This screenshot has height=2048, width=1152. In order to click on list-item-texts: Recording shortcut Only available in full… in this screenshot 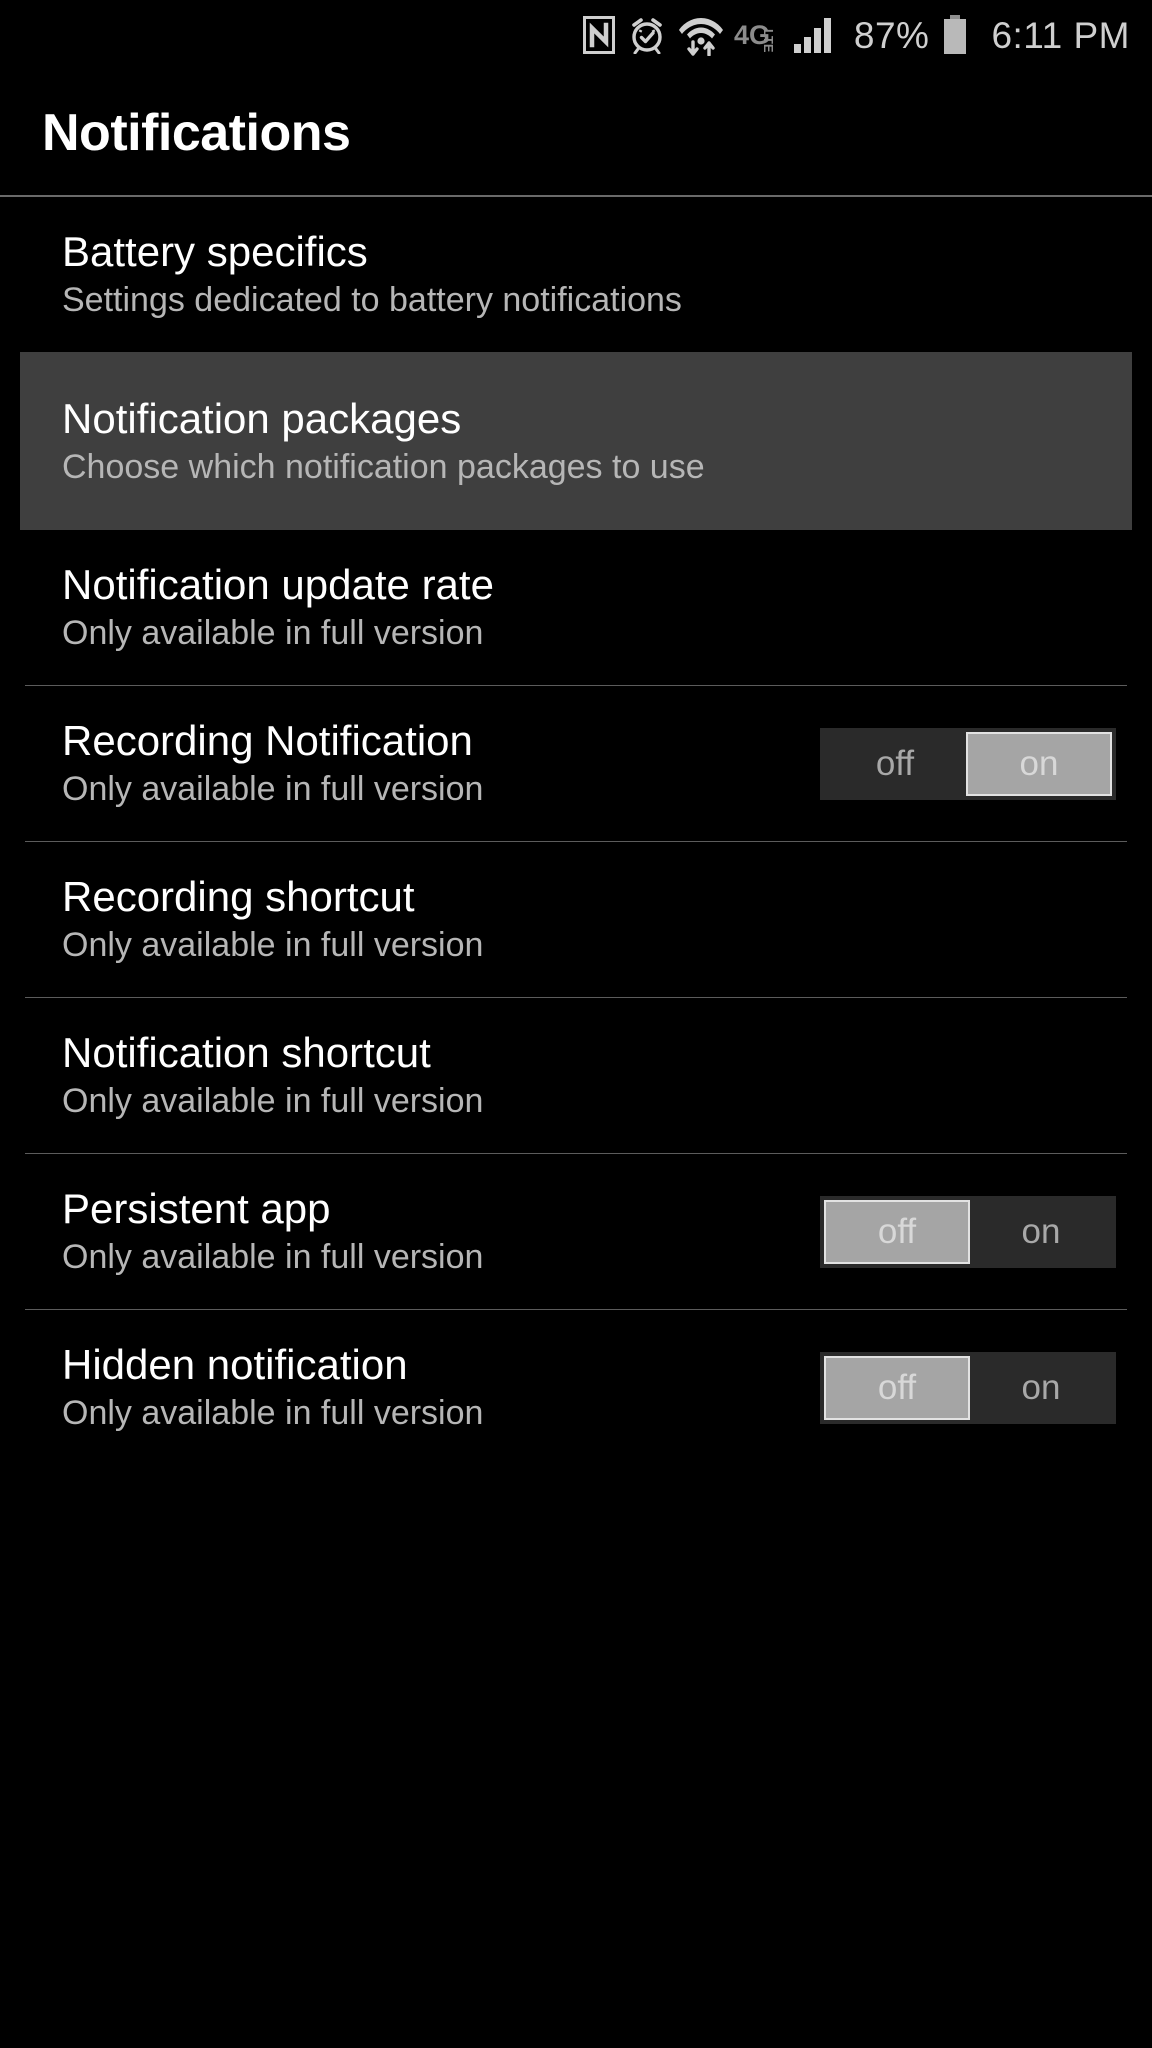, I will do `click(272, 919)`.